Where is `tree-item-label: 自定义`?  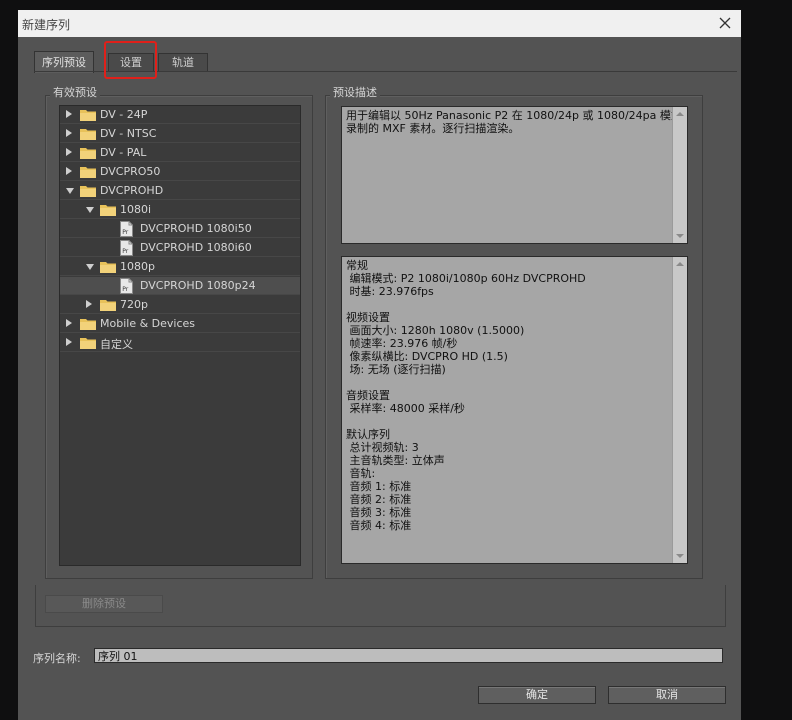 tree-item-label: 自定义 is located at coordinates (116, 344).